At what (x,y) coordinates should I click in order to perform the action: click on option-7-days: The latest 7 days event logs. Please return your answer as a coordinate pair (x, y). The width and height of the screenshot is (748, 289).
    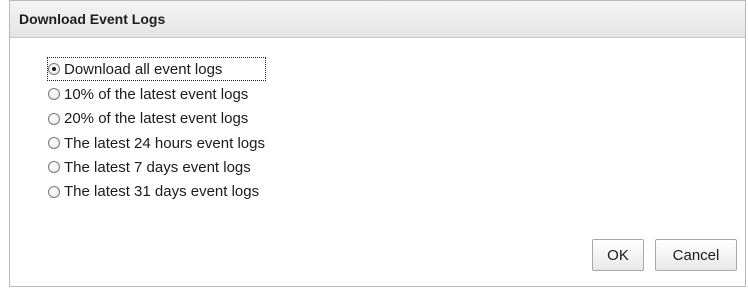
    Looking at the image, I should click on (156, 167).